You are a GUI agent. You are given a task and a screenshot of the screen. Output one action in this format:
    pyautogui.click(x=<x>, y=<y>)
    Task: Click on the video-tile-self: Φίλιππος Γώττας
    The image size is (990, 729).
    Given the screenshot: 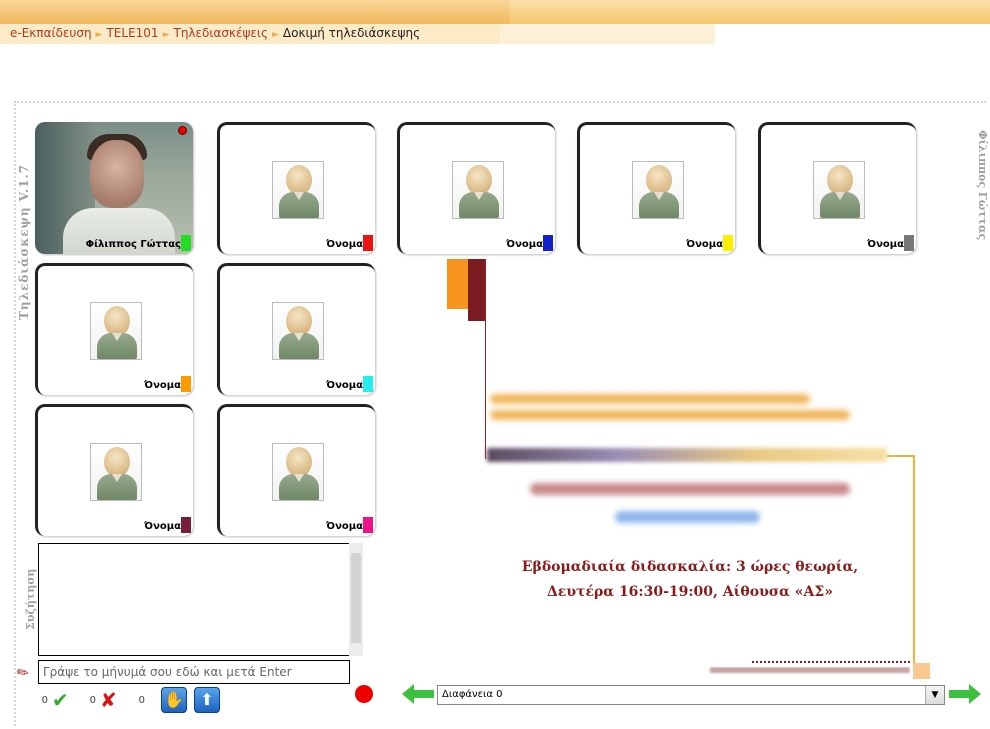 What is the action you would take?
    pyautogui.click(x=114, y=188)
    